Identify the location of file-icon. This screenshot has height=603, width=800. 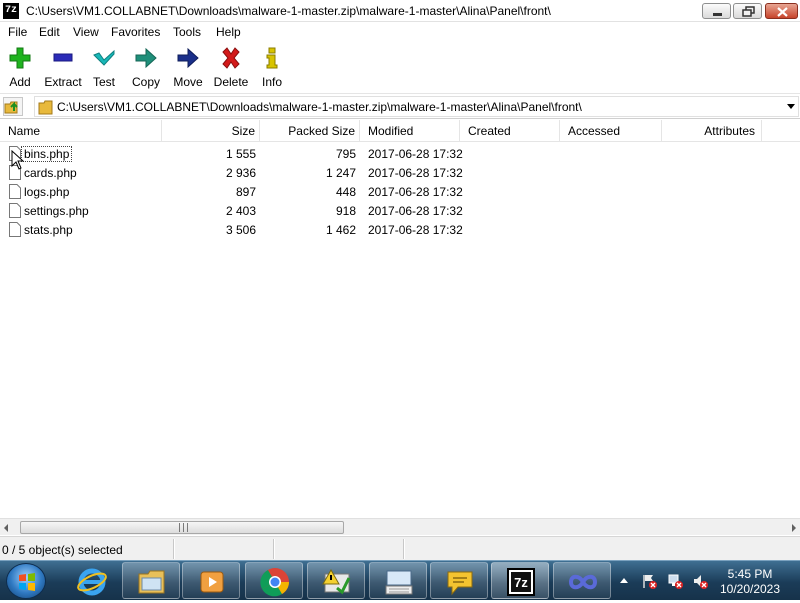
(15, 191).